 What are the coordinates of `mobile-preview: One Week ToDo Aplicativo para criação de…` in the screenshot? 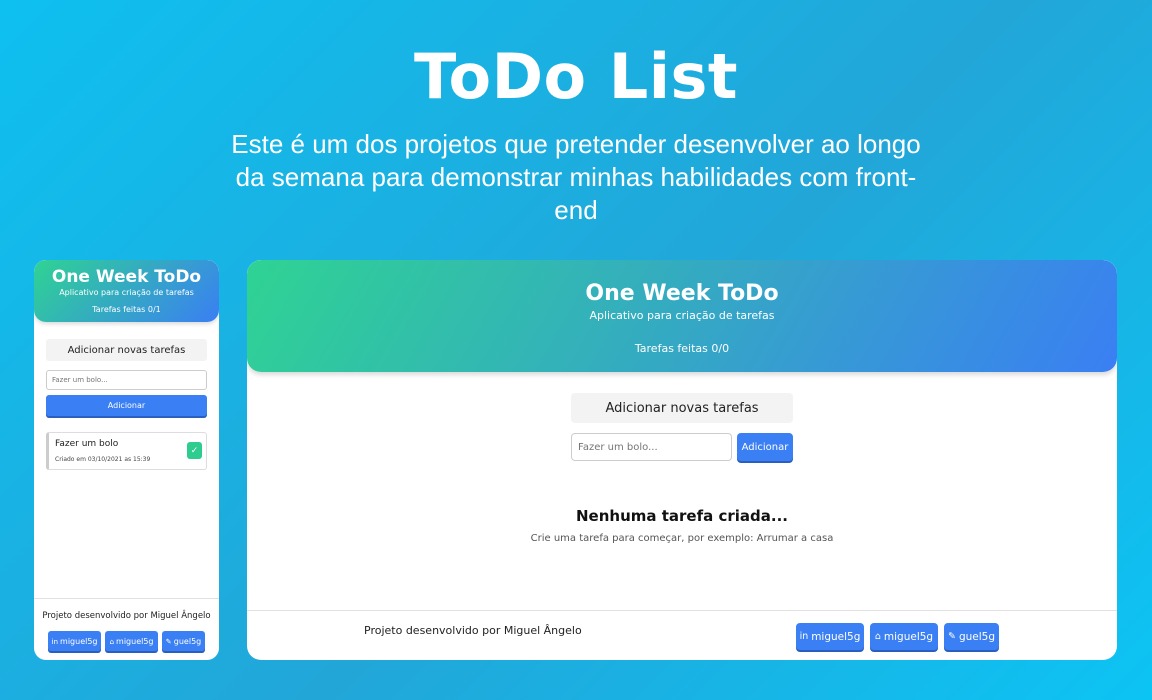 It's located at (126, 460).